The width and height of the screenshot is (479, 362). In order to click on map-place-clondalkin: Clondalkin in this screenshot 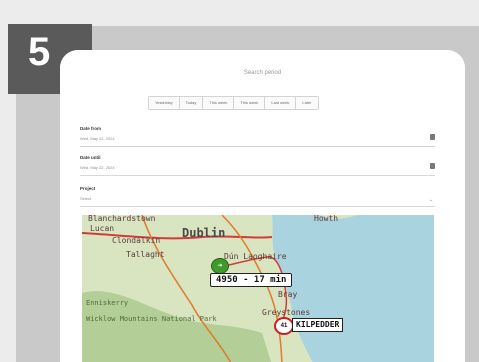, I will do `click(136, 240)`.